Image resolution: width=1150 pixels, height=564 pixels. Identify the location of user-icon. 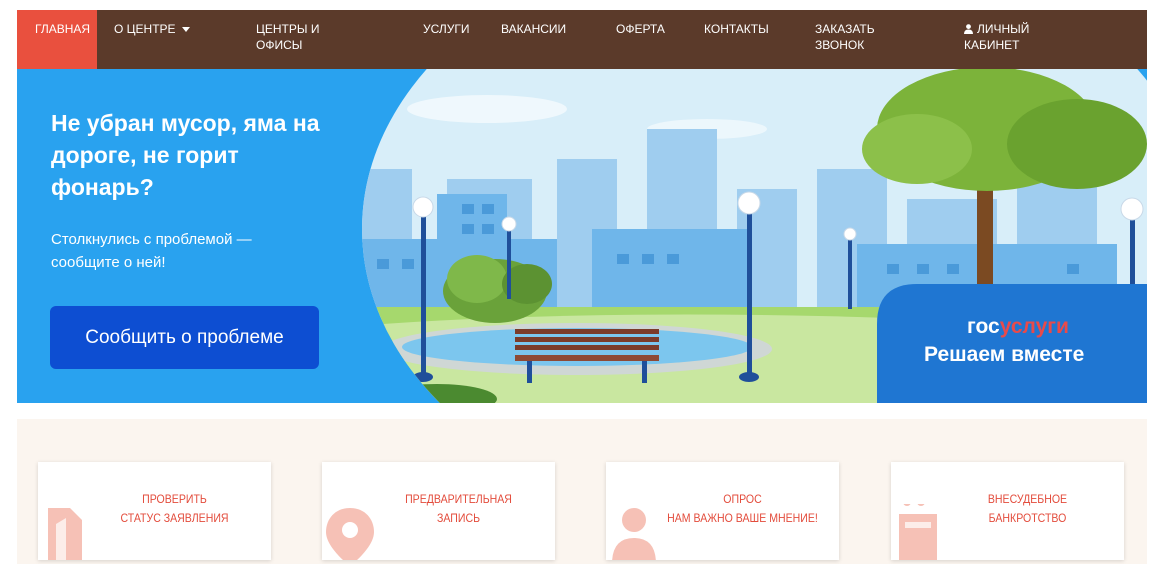
(968, 29).